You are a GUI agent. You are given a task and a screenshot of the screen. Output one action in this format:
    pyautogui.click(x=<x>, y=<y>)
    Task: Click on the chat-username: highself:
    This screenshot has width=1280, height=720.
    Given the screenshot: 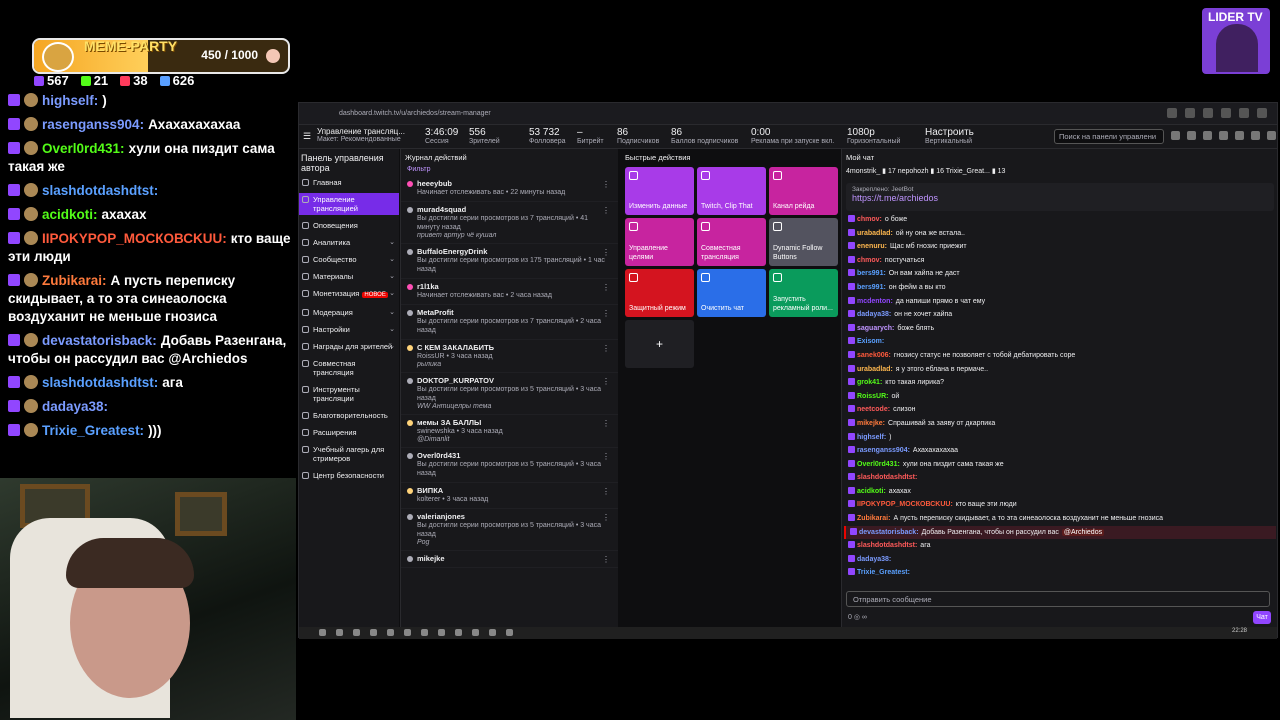 What is the action you would take?
    pyautogui.click(x=70, y=100)
    